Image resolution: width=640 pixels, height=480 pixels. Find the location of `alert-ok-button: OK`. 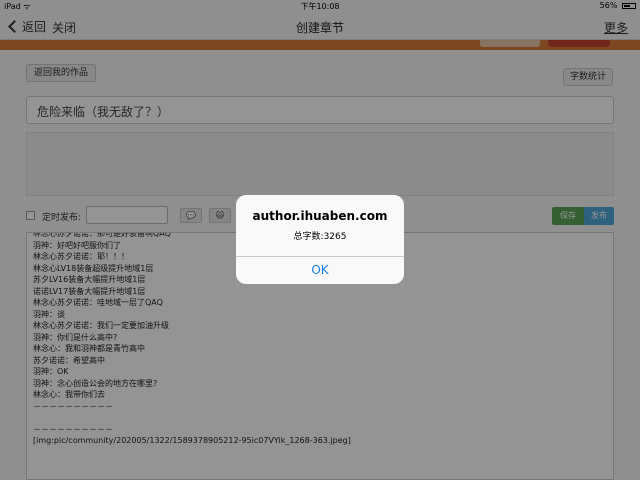

alert-ok-button: OK is located at coordinates (320, 270).